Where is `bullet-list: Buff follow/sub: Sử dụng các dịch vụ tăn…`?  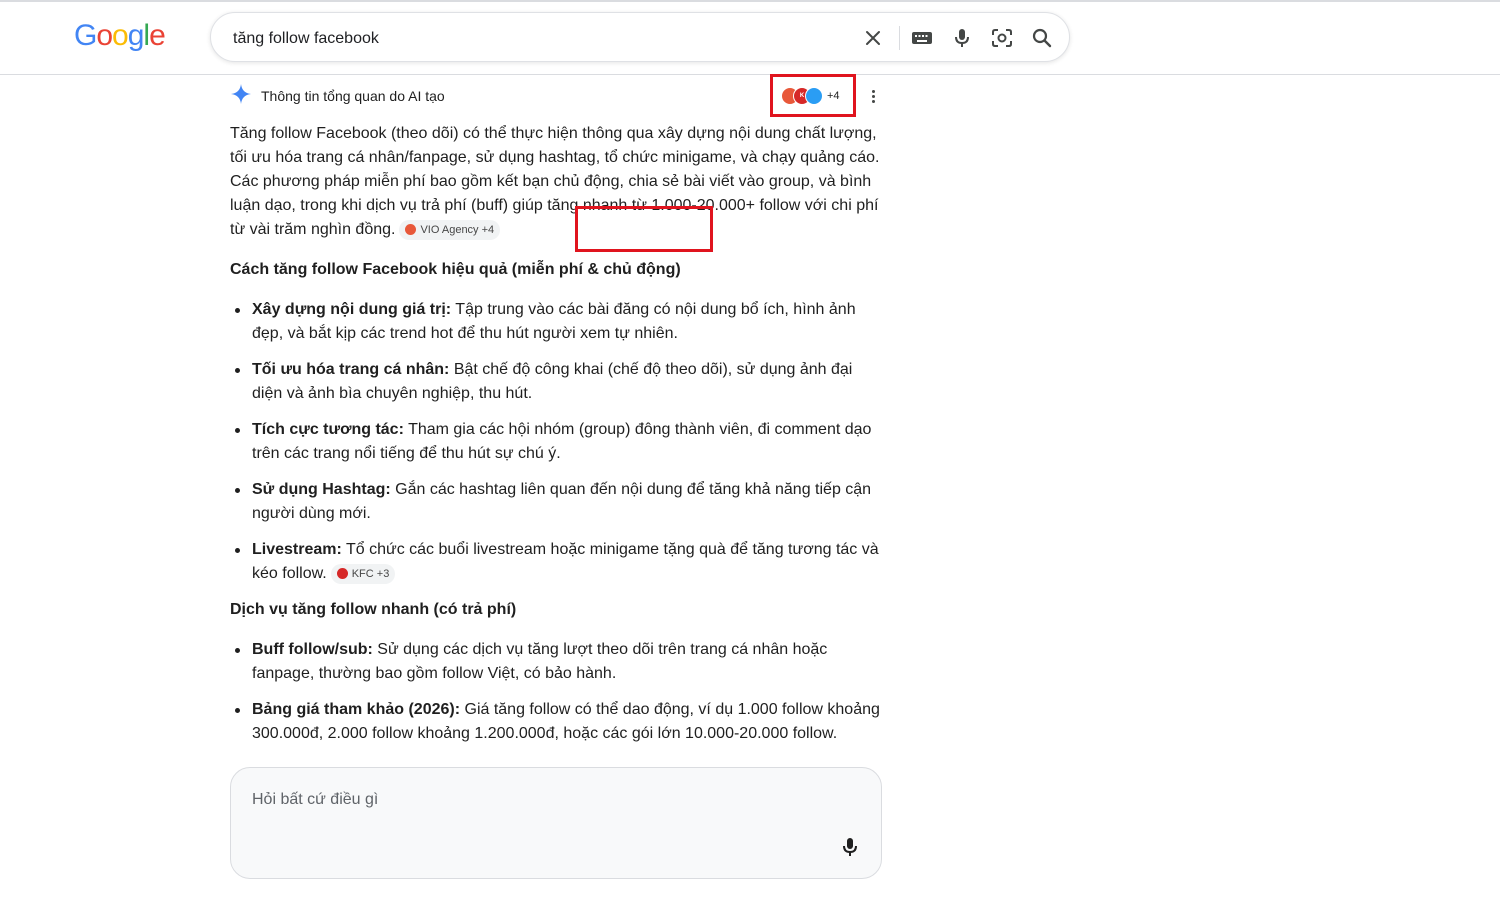 bullet-list: Buff follow/sub: Sử dụng các dịch vụ tăn… is located at coordinates (556, 692).